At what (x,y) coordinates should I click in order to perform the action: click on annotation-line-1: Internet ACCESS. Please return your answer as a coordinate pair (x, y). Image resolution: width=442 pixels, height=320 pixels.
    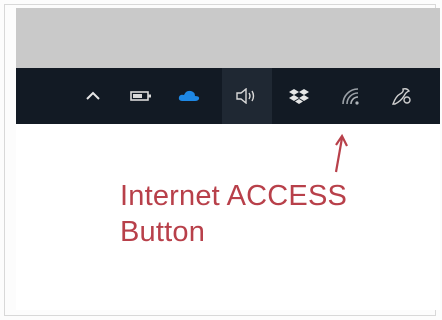
    Looking at the image, I should click on (234, 196).